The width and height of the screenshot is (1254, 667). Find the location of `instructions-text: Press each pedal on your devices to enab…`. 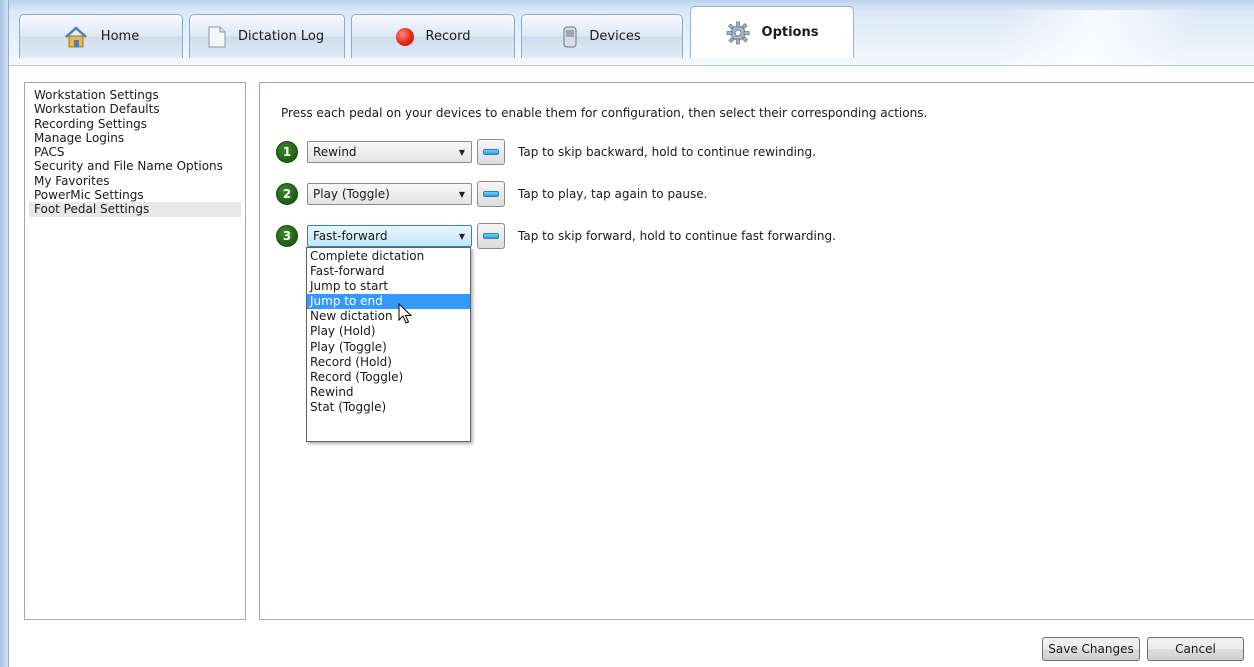

instructions-text: Press each pedal on your devices to enab… is located at coordinates (604, 113).